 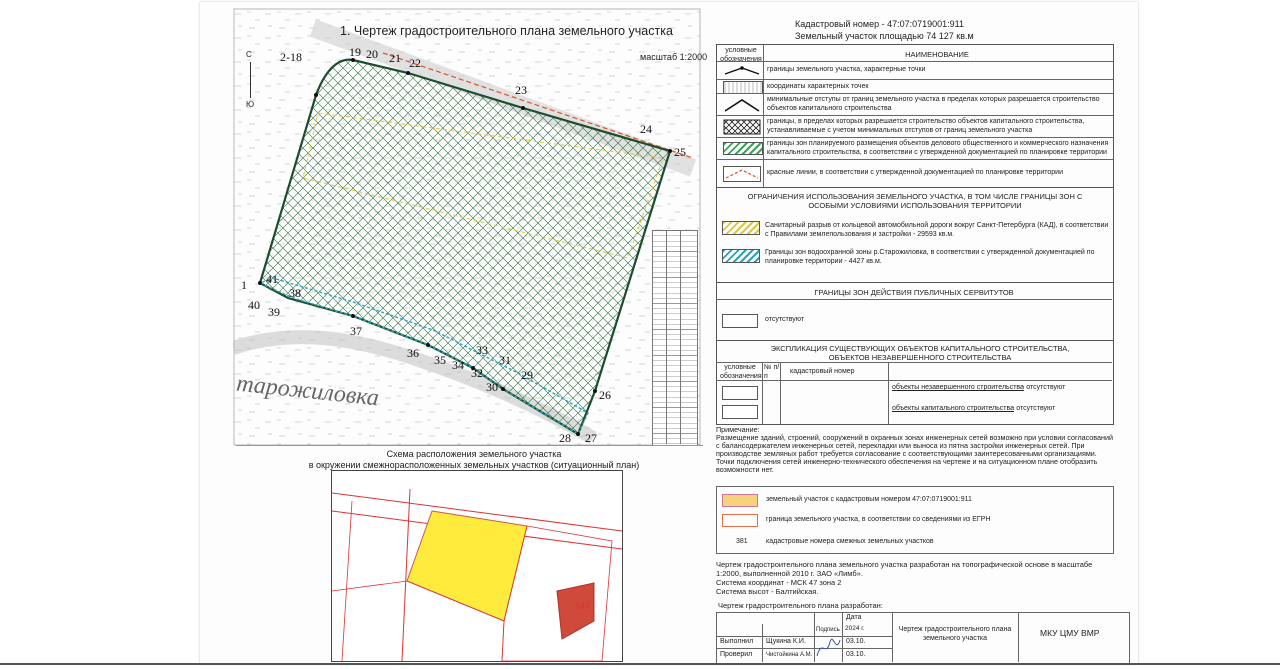 What do you see at coordinates (742, 174) in the screenshot?
I see `red-line-icon` at bounding box center [742, 174].